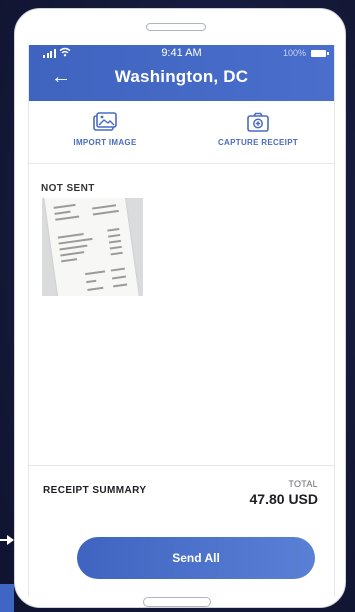 This screenshot has width=355, height=612. Describe the element at coordinates (181, 76) in the screenshot. I see `page-title: Washington, DC` at that location.